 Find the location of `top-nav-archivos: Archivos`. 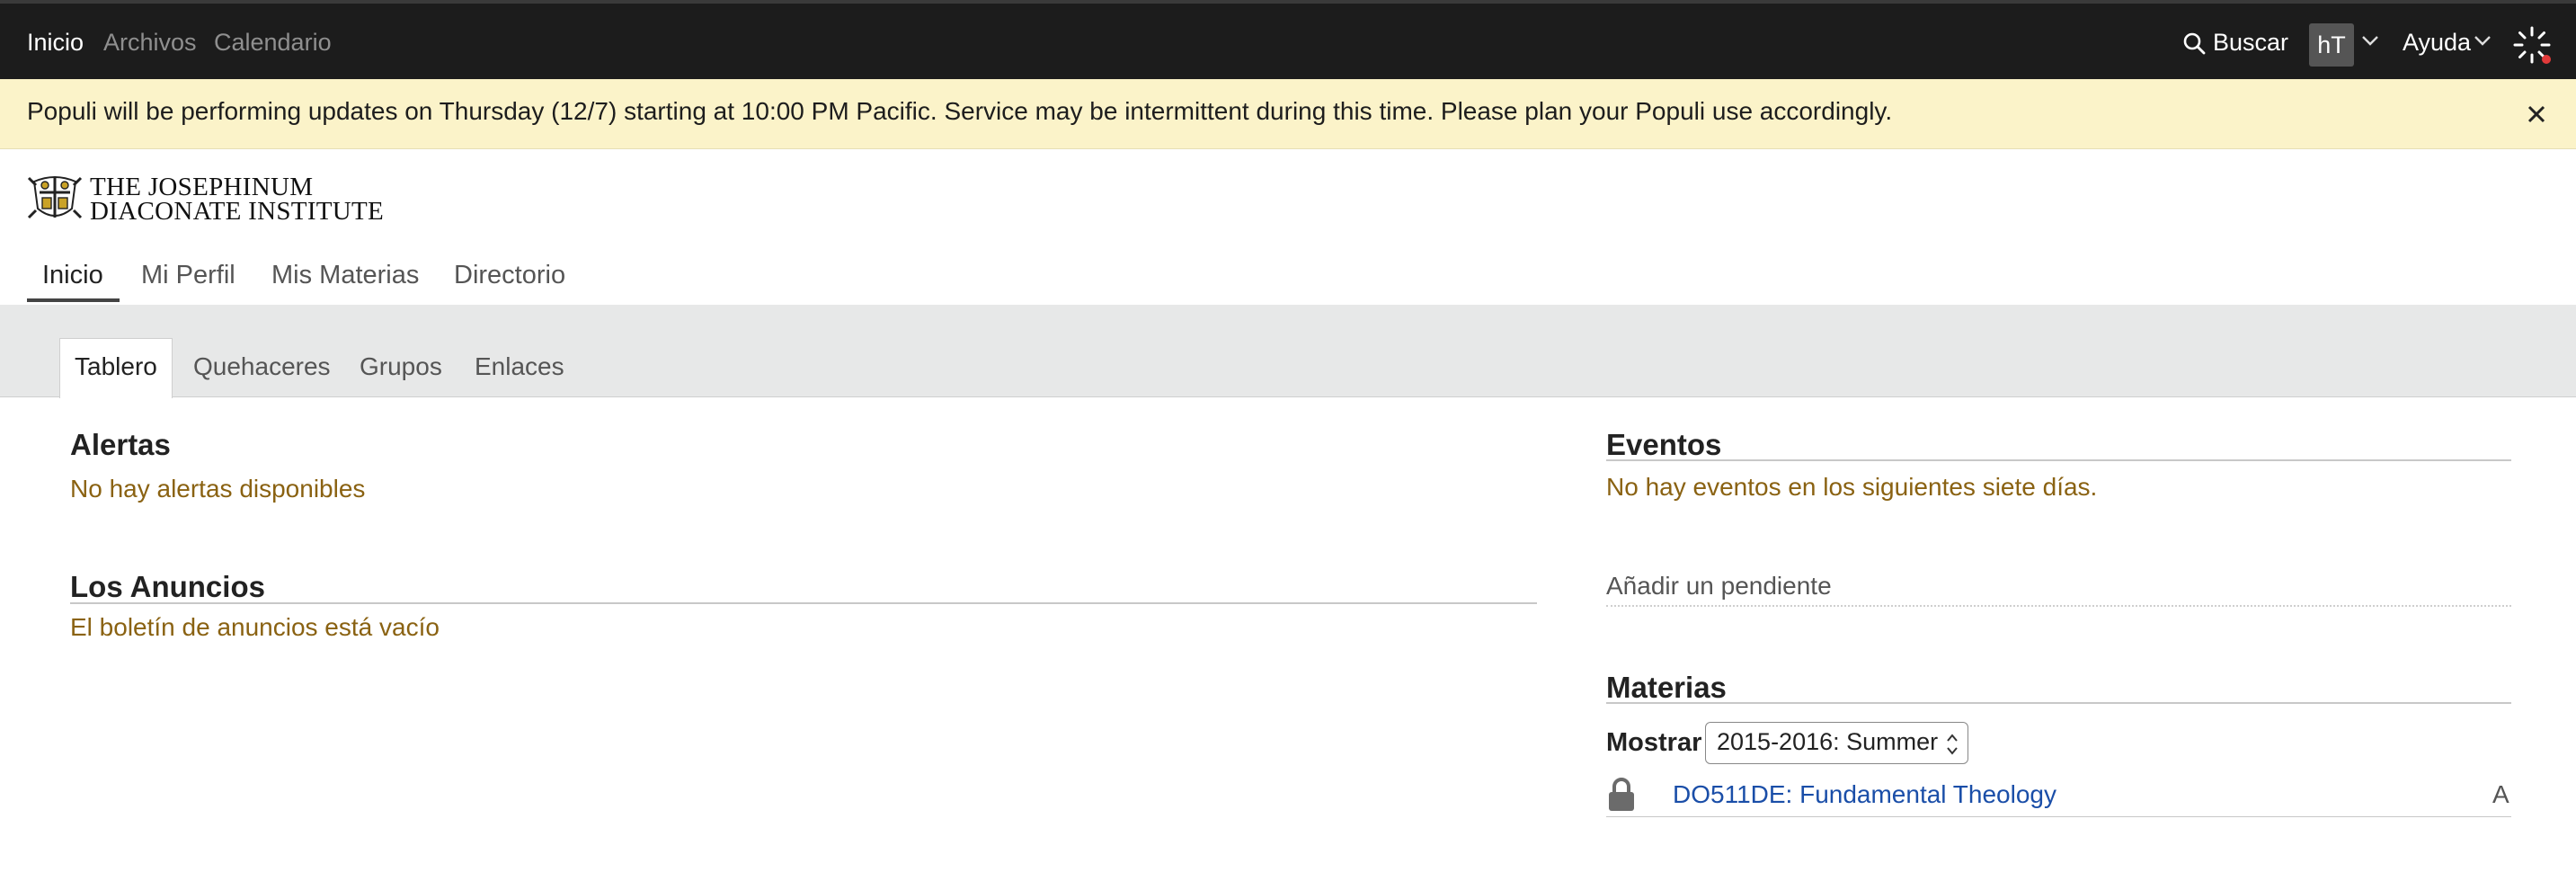

top-nav-archivos: Archivos is located at coordinates (150, 43).